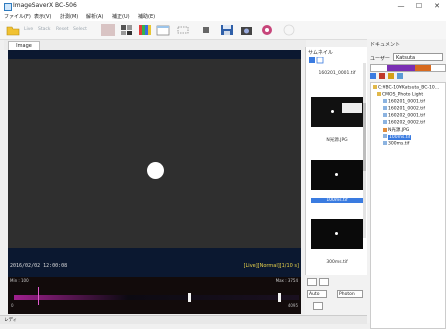 This screenshot has width=446, height=329. What do you see at coordinates (39, 266) in the screenshot?
I see `image-timestamp: 2016/02/02 12:00:08` at bounding box center [39, 266].